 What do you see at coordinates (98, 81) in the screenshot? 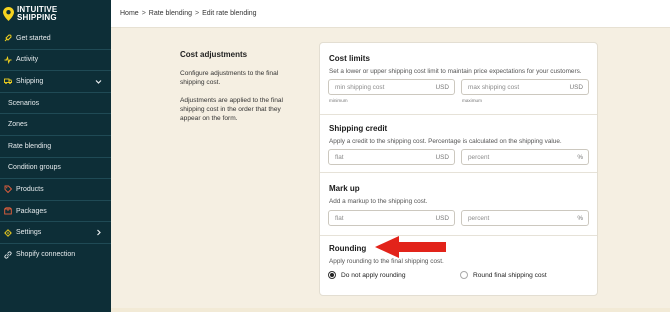
I see `chevron-down-icon` at bounding box center [98, 81].